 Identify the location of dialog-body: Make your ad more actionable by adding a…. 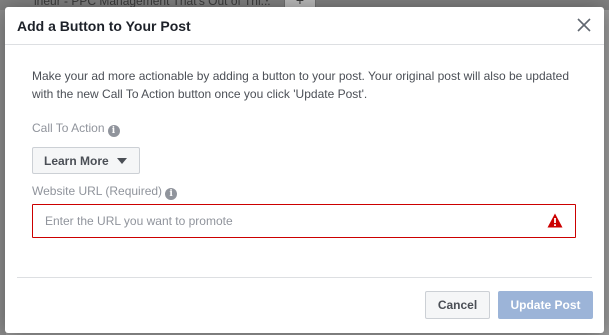
(305, 85).